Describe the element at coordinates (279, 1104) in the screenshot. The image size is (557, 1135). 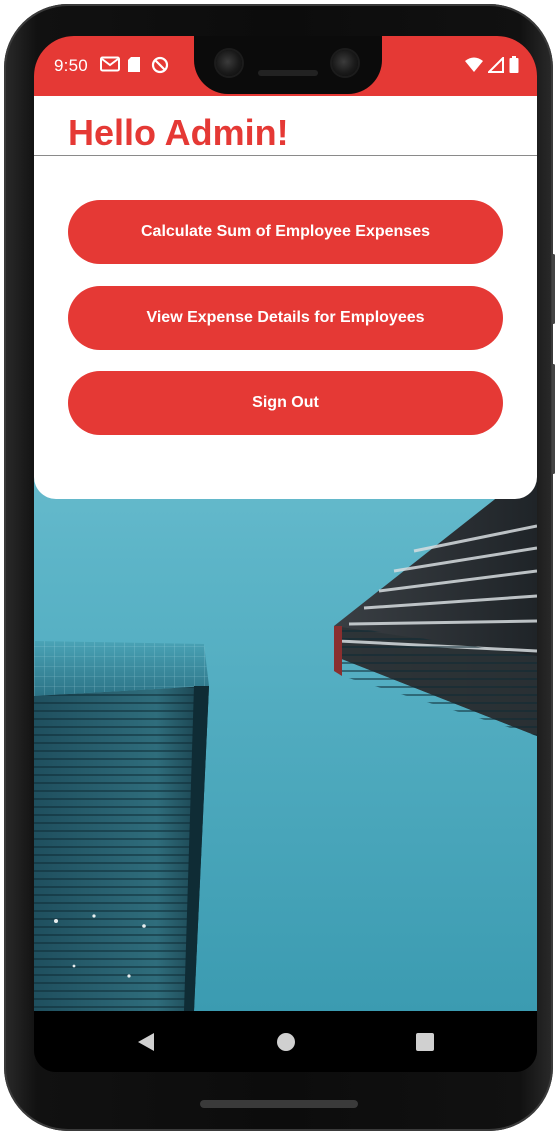
I see `phone-bottom-speaker` at that location.